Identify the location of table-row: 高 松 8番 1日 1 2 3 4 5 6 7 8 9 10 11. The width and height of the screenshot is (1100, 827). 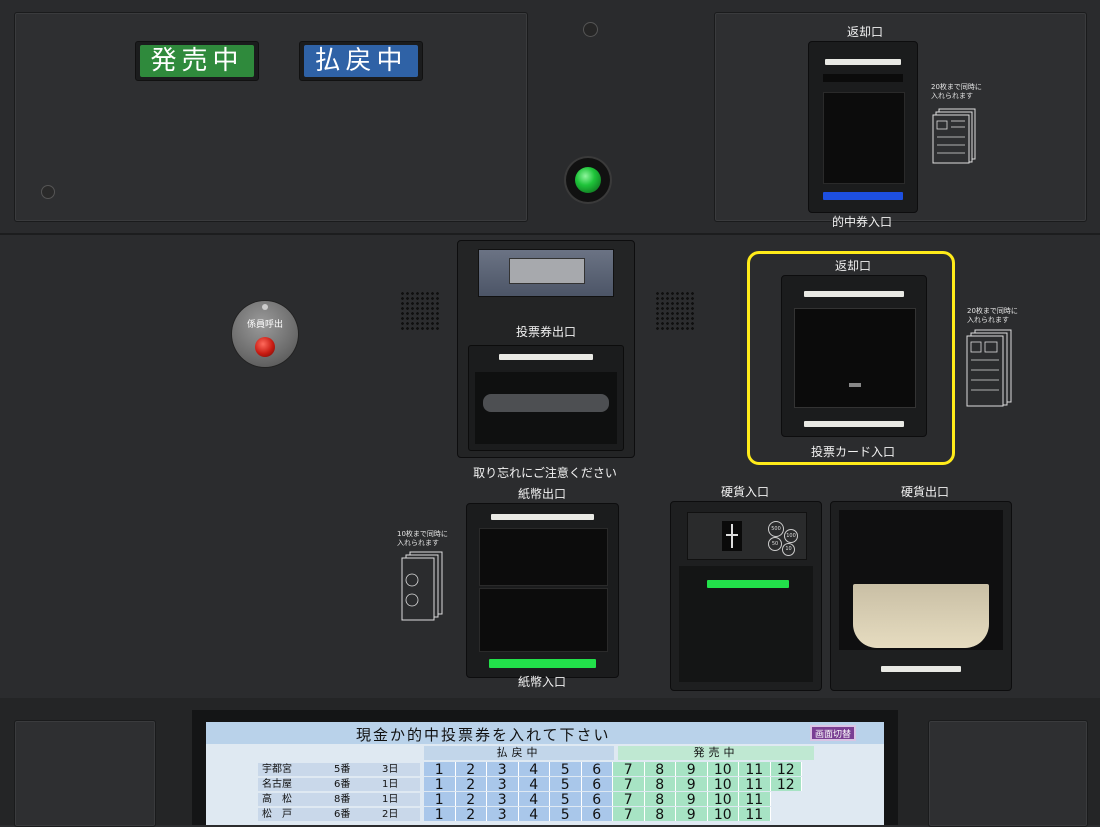
(545, 800).